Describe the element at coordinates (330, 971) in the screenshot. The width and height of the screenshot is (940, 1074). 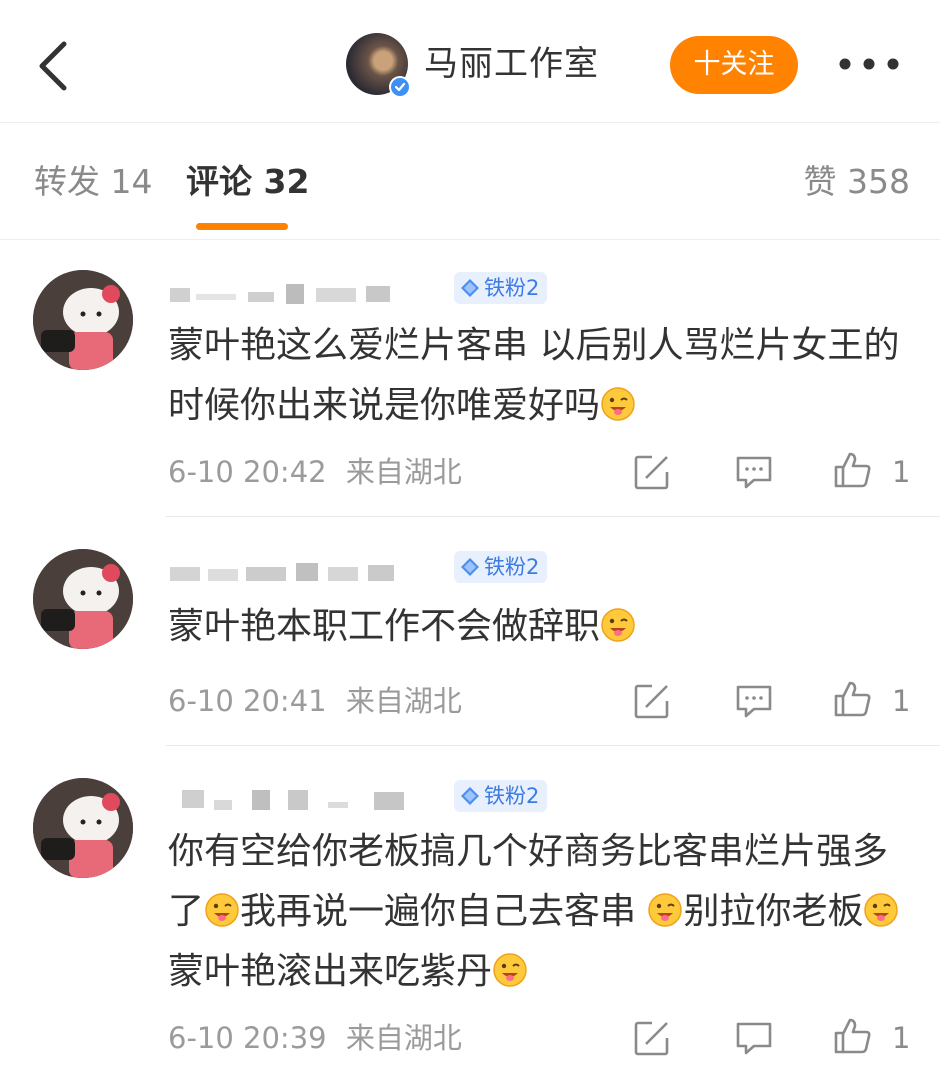
I see `comment-text-part: 蒙叶艳滚出来吃紫丹` at that location.